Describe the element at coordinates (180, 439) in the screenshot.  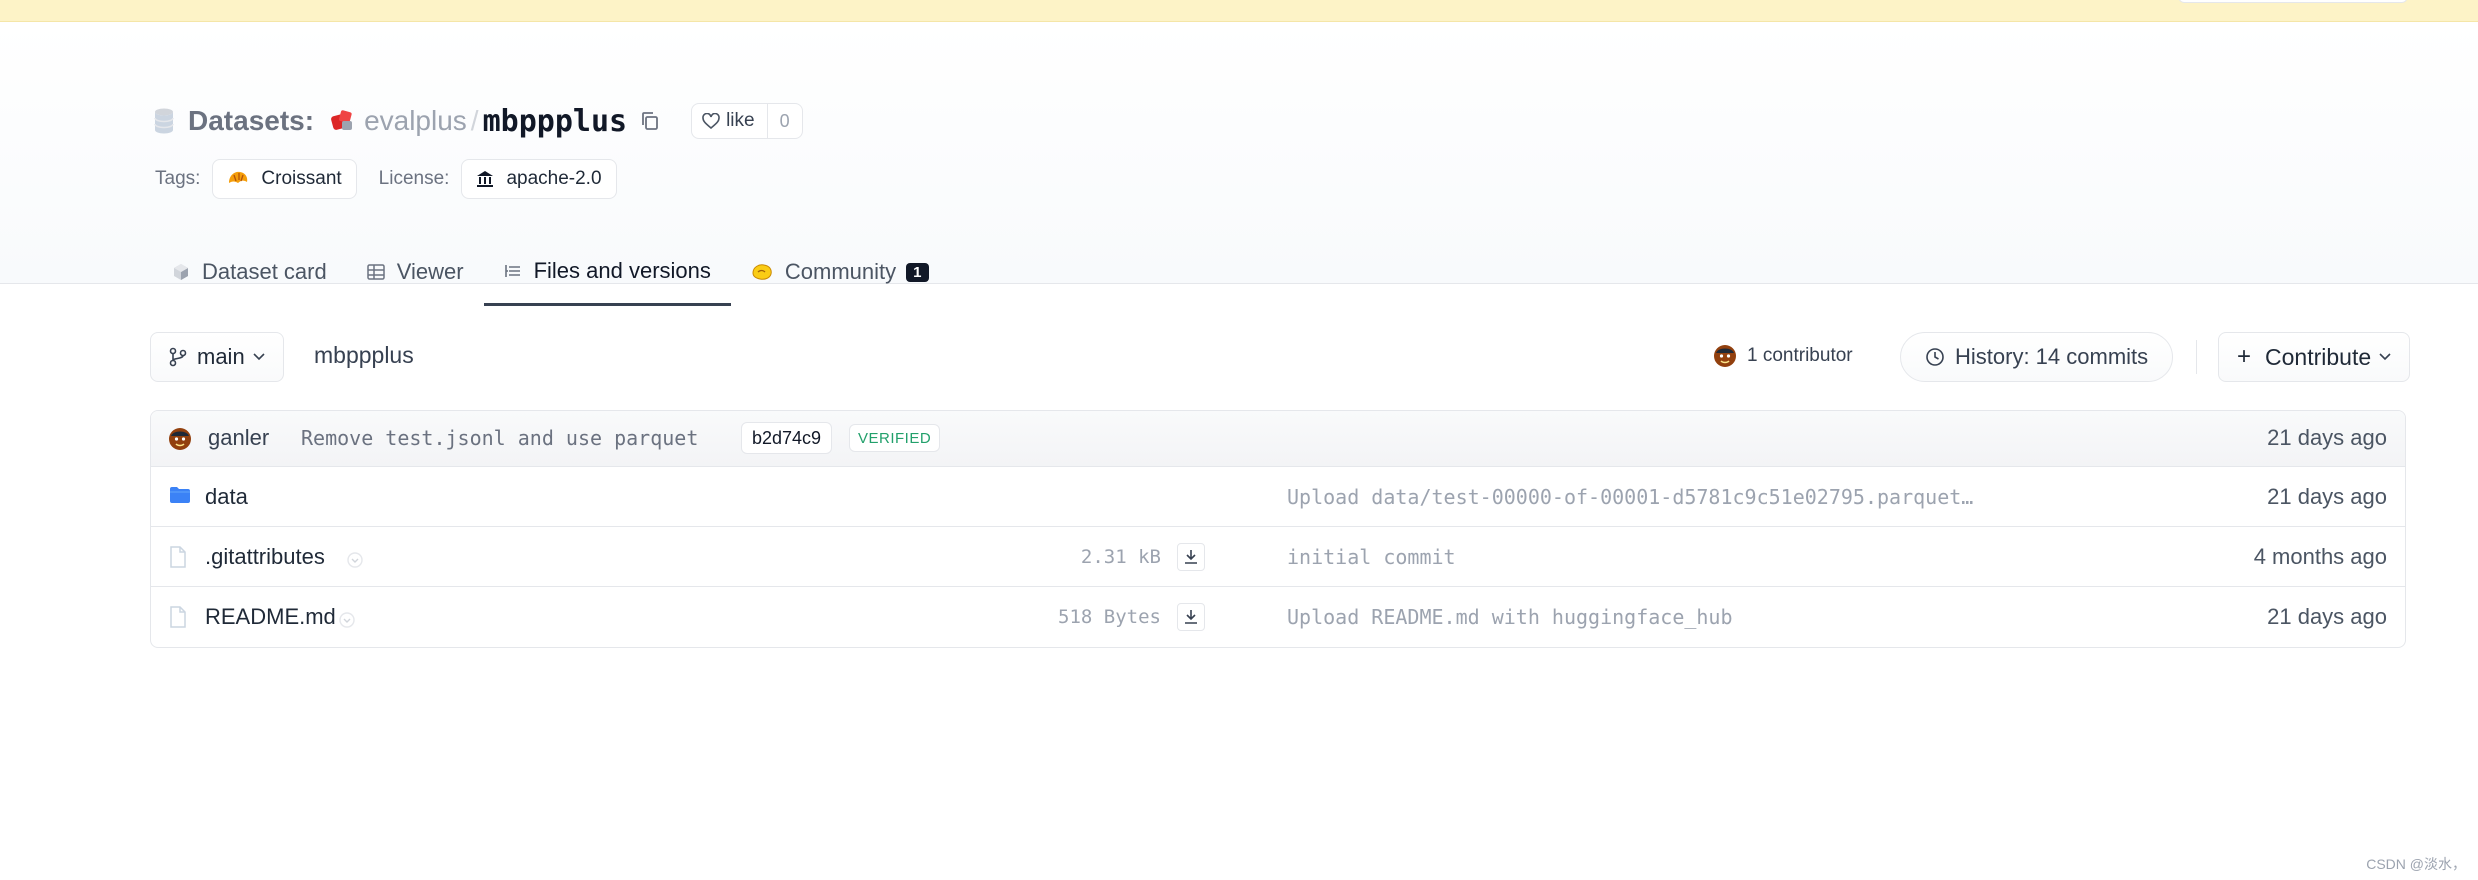
I see `author-avatar` at that location.